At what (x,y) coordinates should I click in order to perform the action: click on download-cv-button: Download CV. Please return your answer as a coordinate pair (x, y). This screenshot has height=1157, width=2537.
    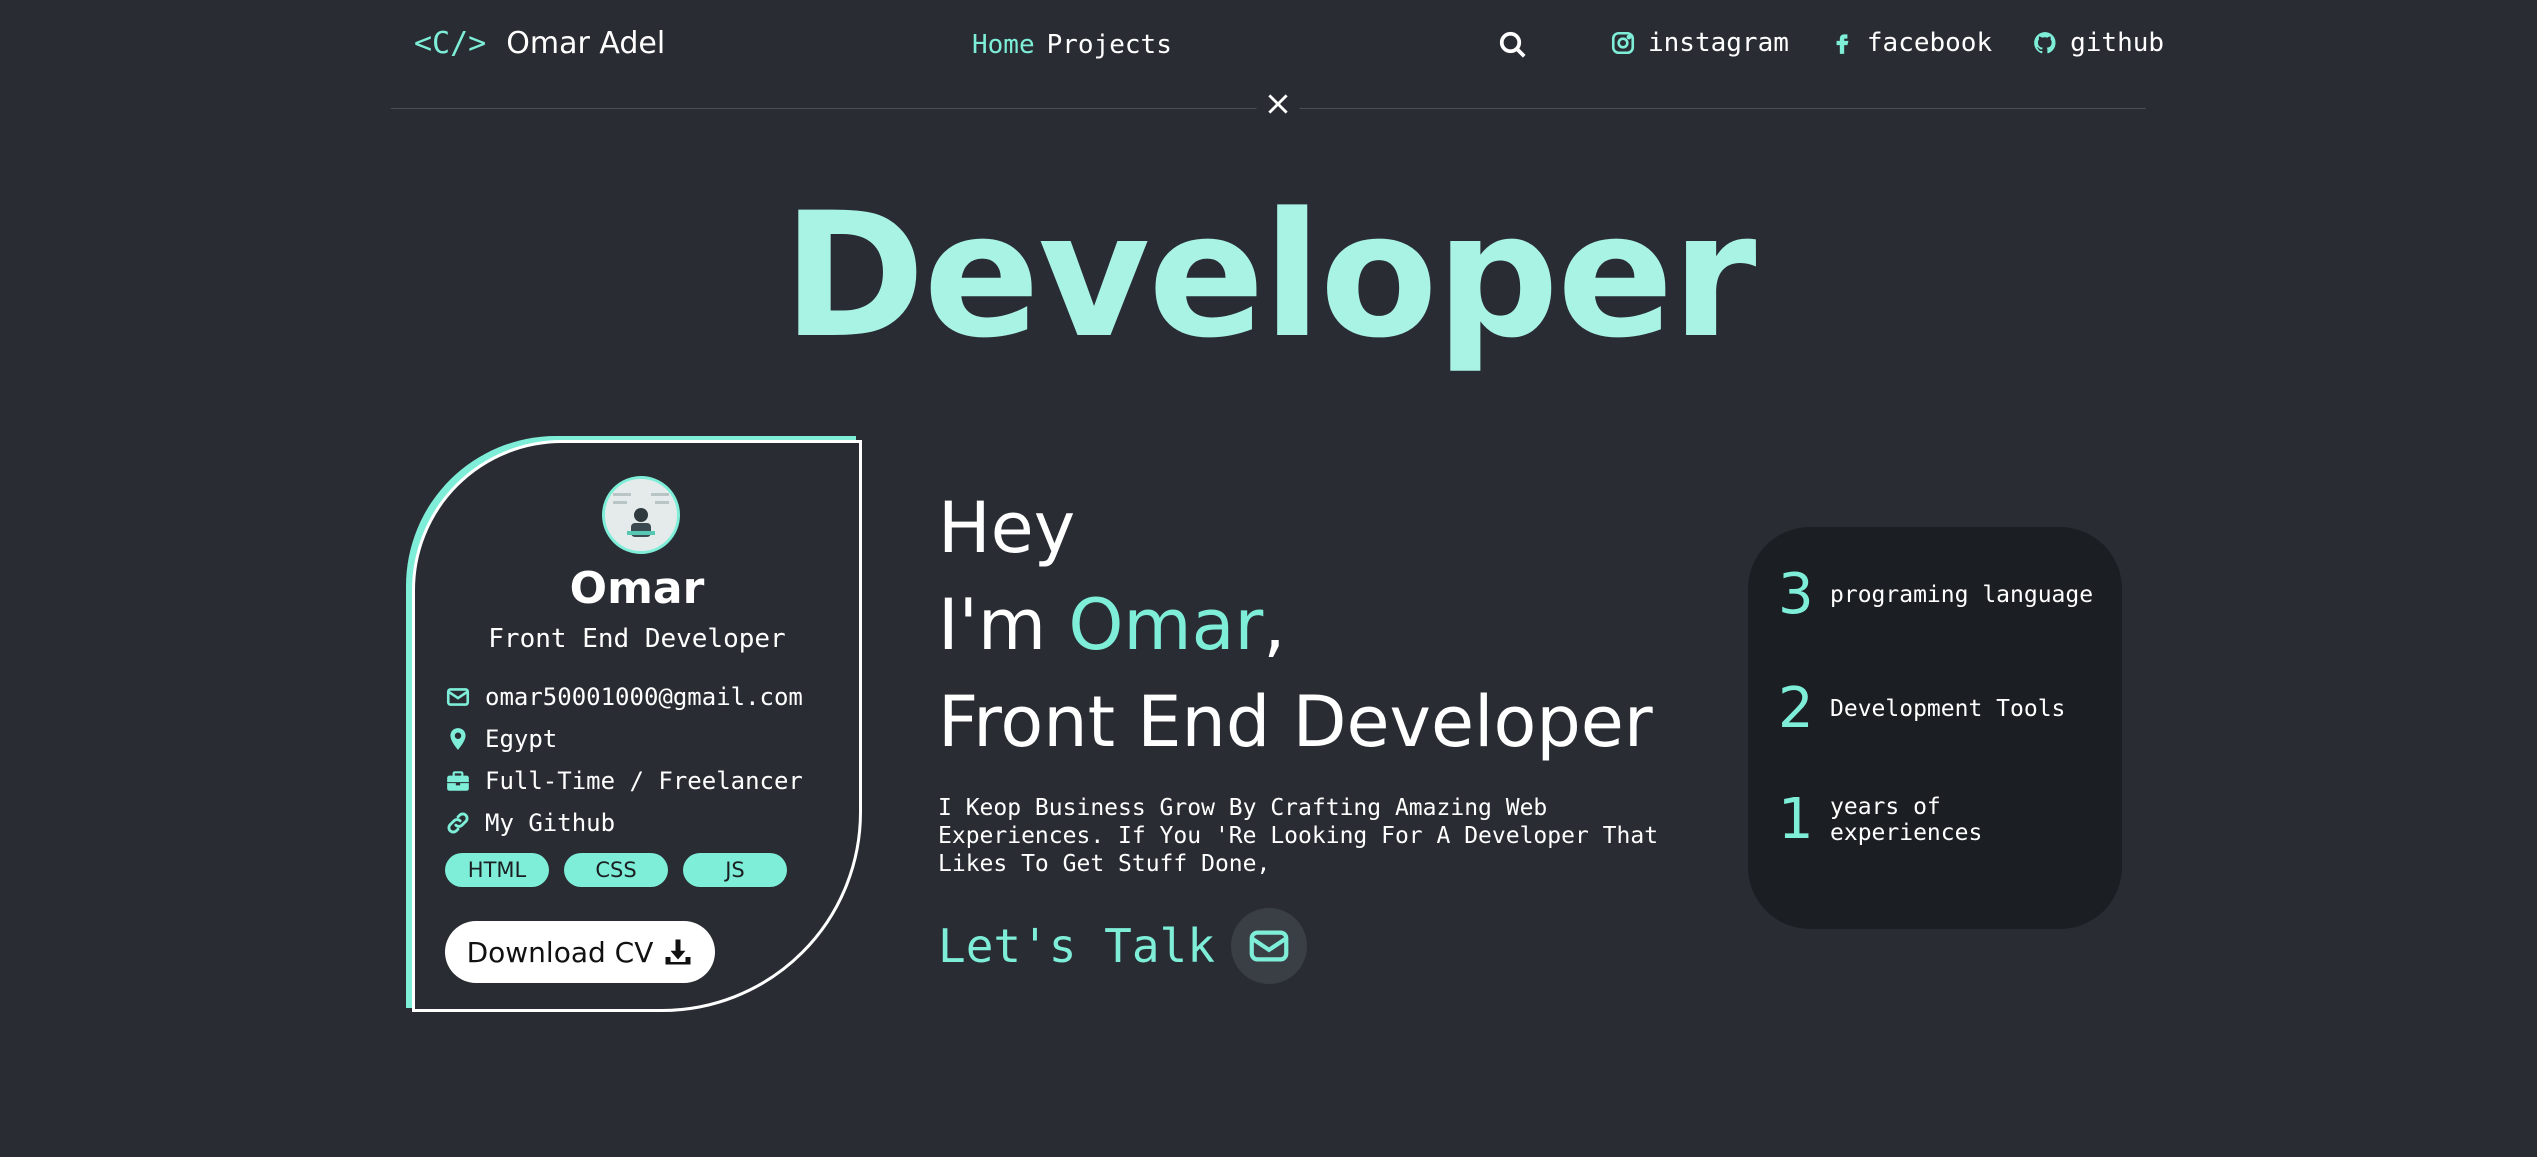
    Looking at the image, I should click on (580, 952).